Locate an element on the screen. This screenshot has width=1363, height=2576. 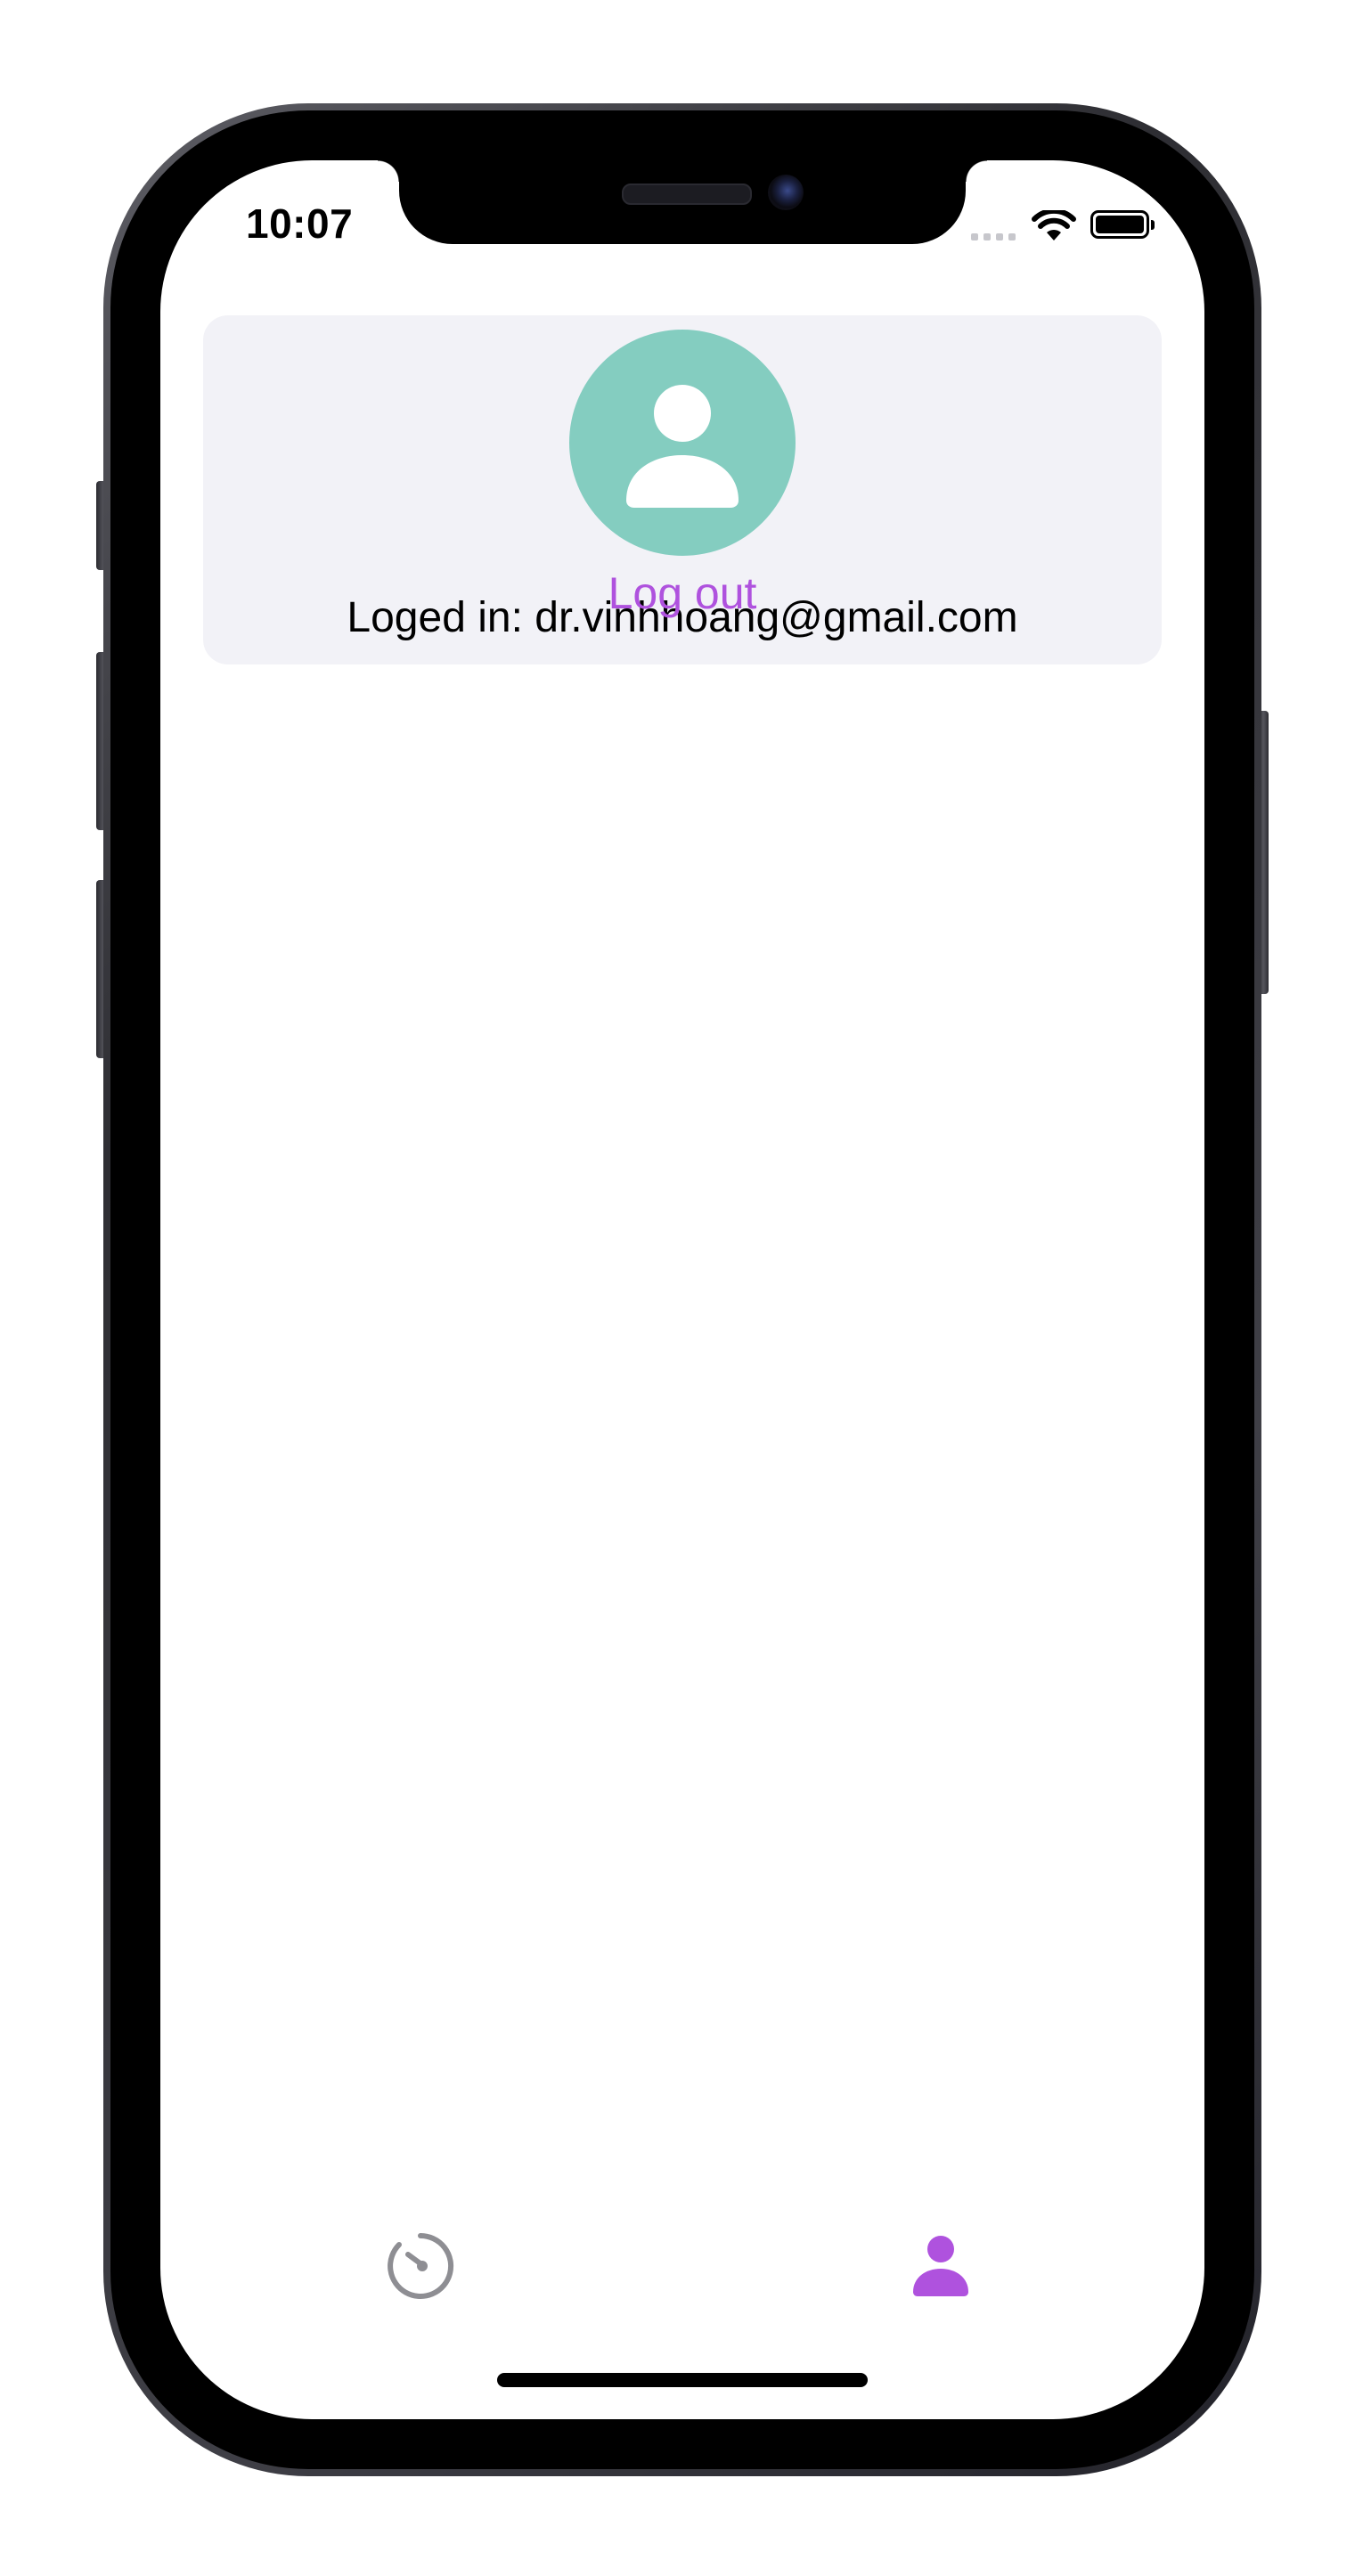
tab-dashboard is located at coordinates (420, 2266).